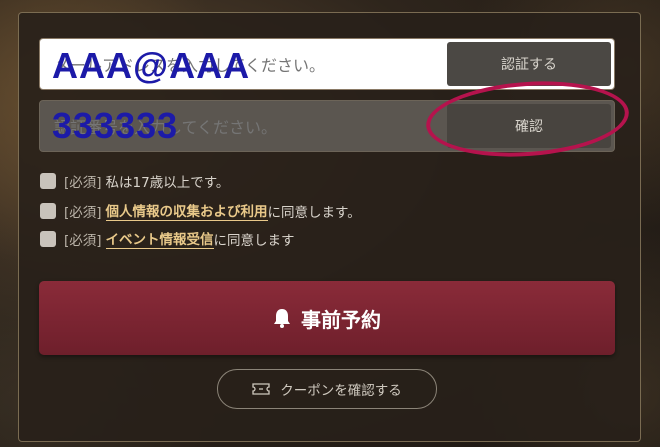  I want to click on agreement-suffix: に同意します。, so click(314, 212).